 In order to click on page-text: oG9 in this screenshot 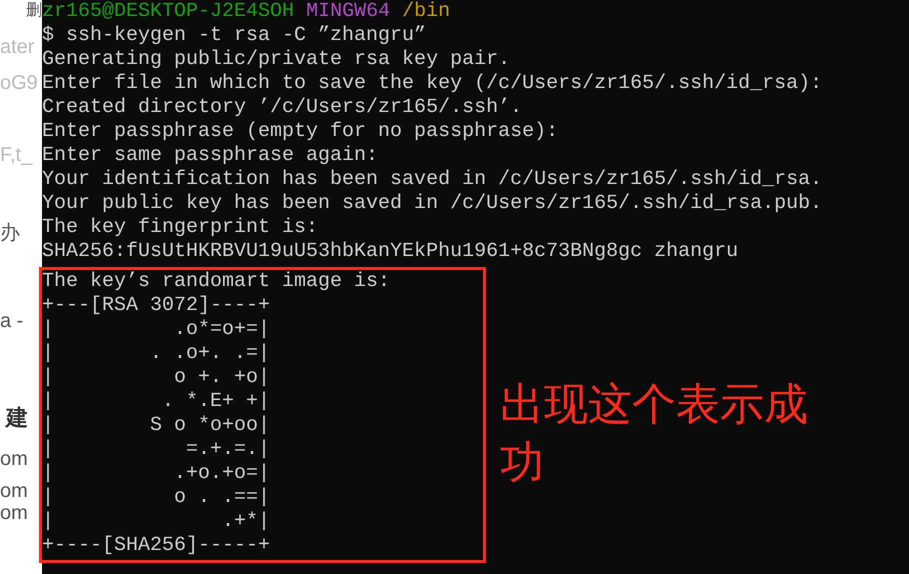, I will do `click(19, 83)`.